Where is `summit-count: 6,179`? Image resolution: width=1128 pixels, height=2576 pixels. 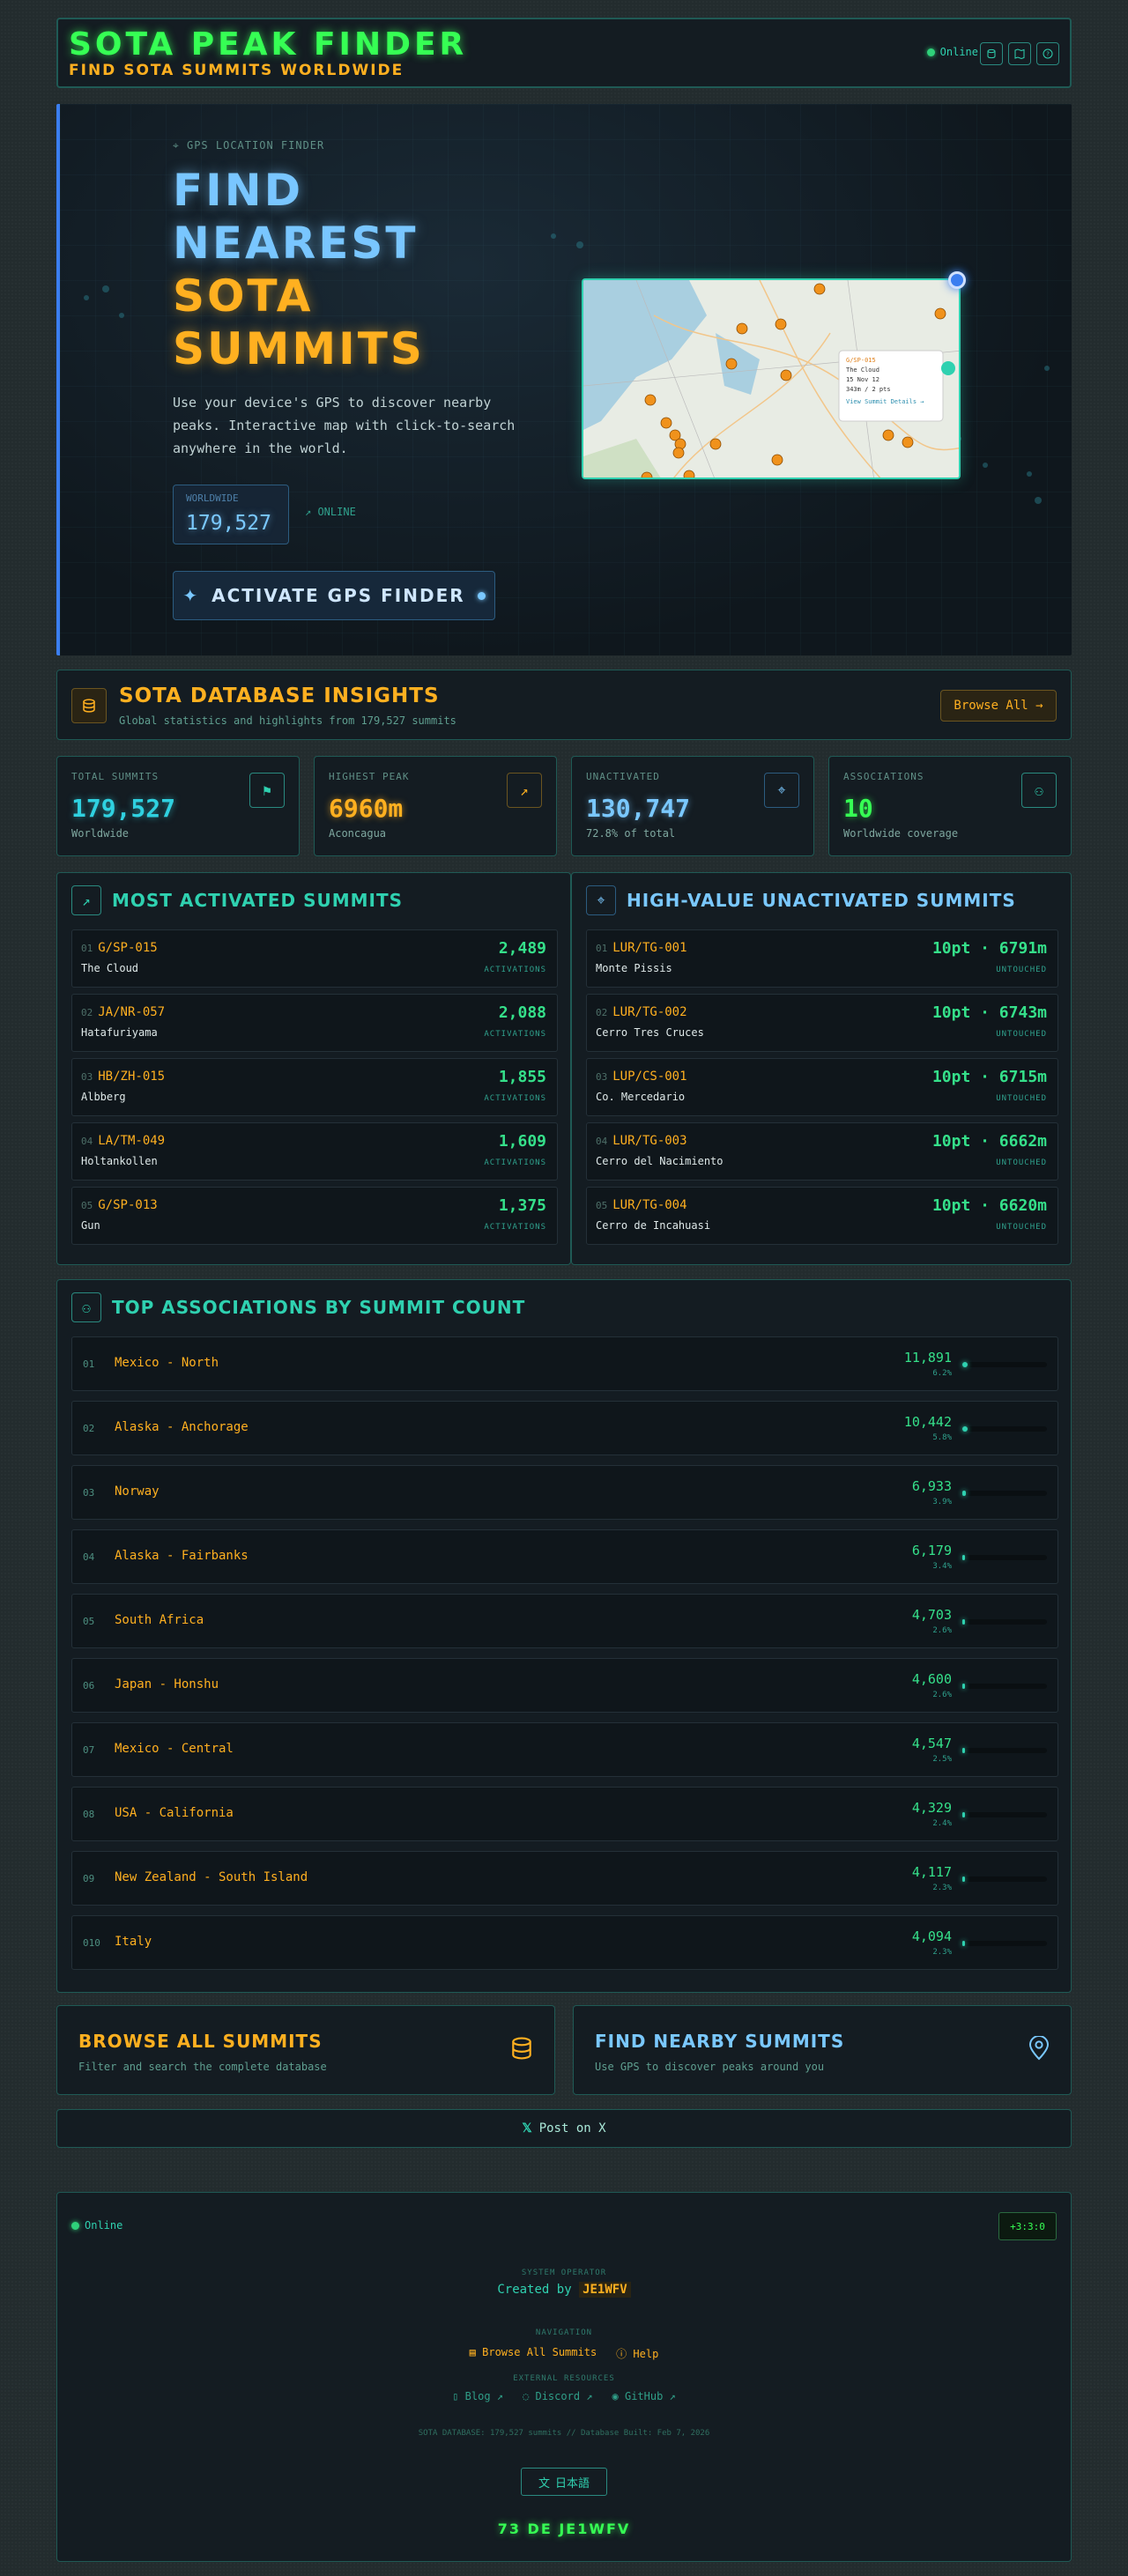 summit-count: 6,179 is located at coordinates (931, 1551).